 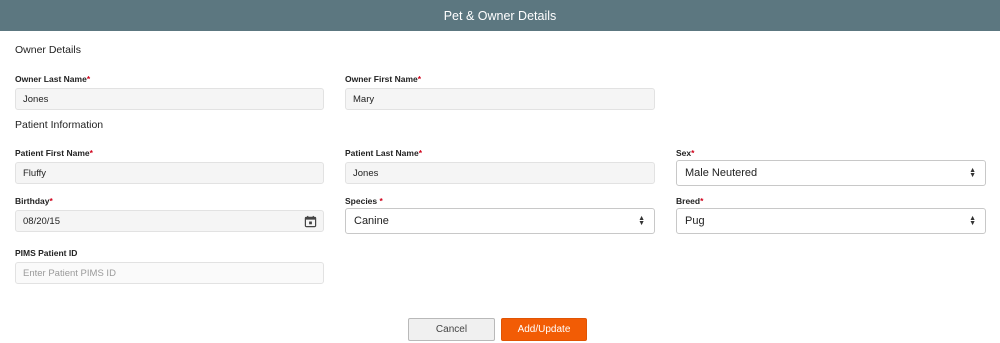 I want to click on owner-first-name-input: Mary, so click(x=500, y=99).